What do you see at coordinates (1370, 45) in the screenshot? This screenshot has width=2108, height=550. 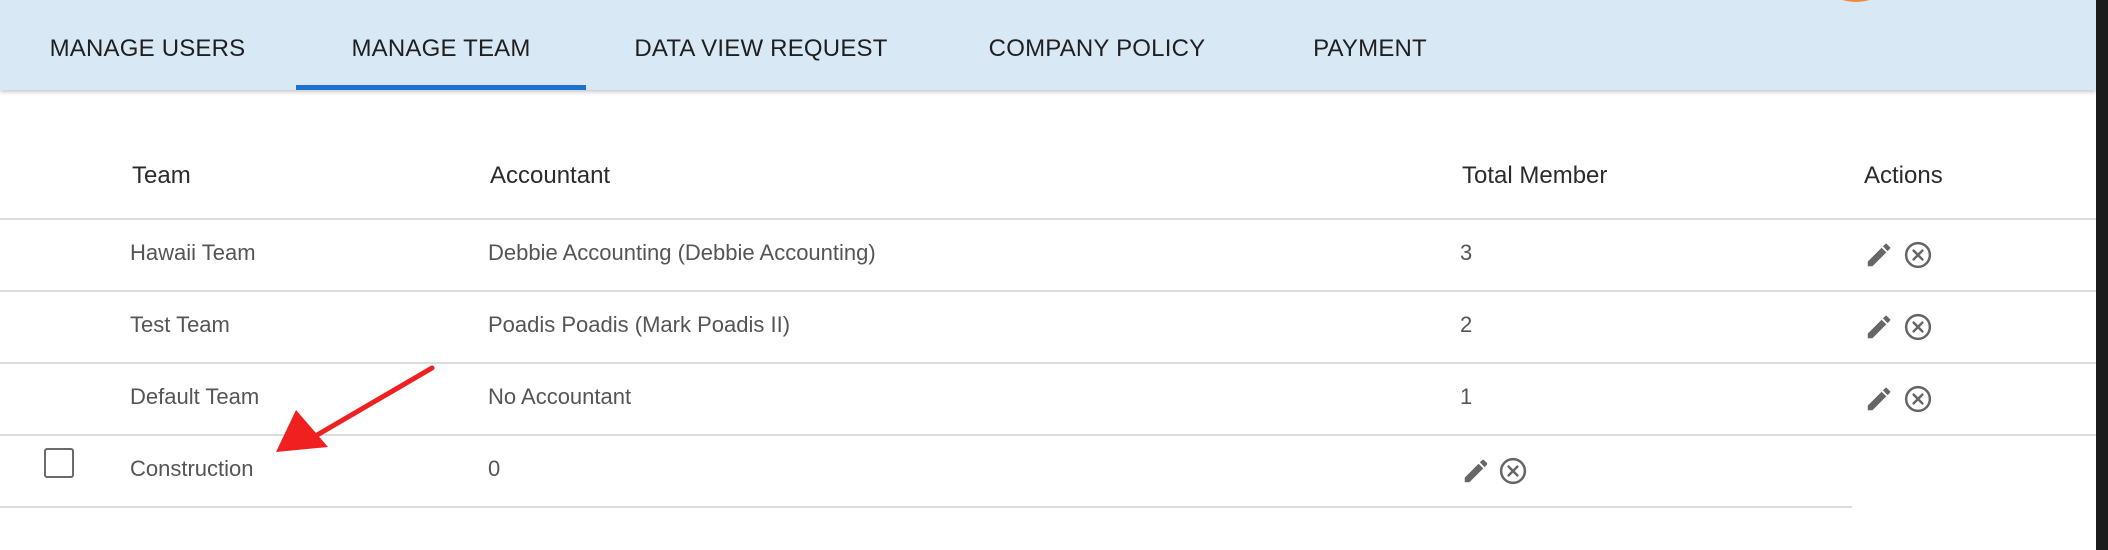 I see `tab-payment: PAYMENT` at bounding box center [1370, 45].